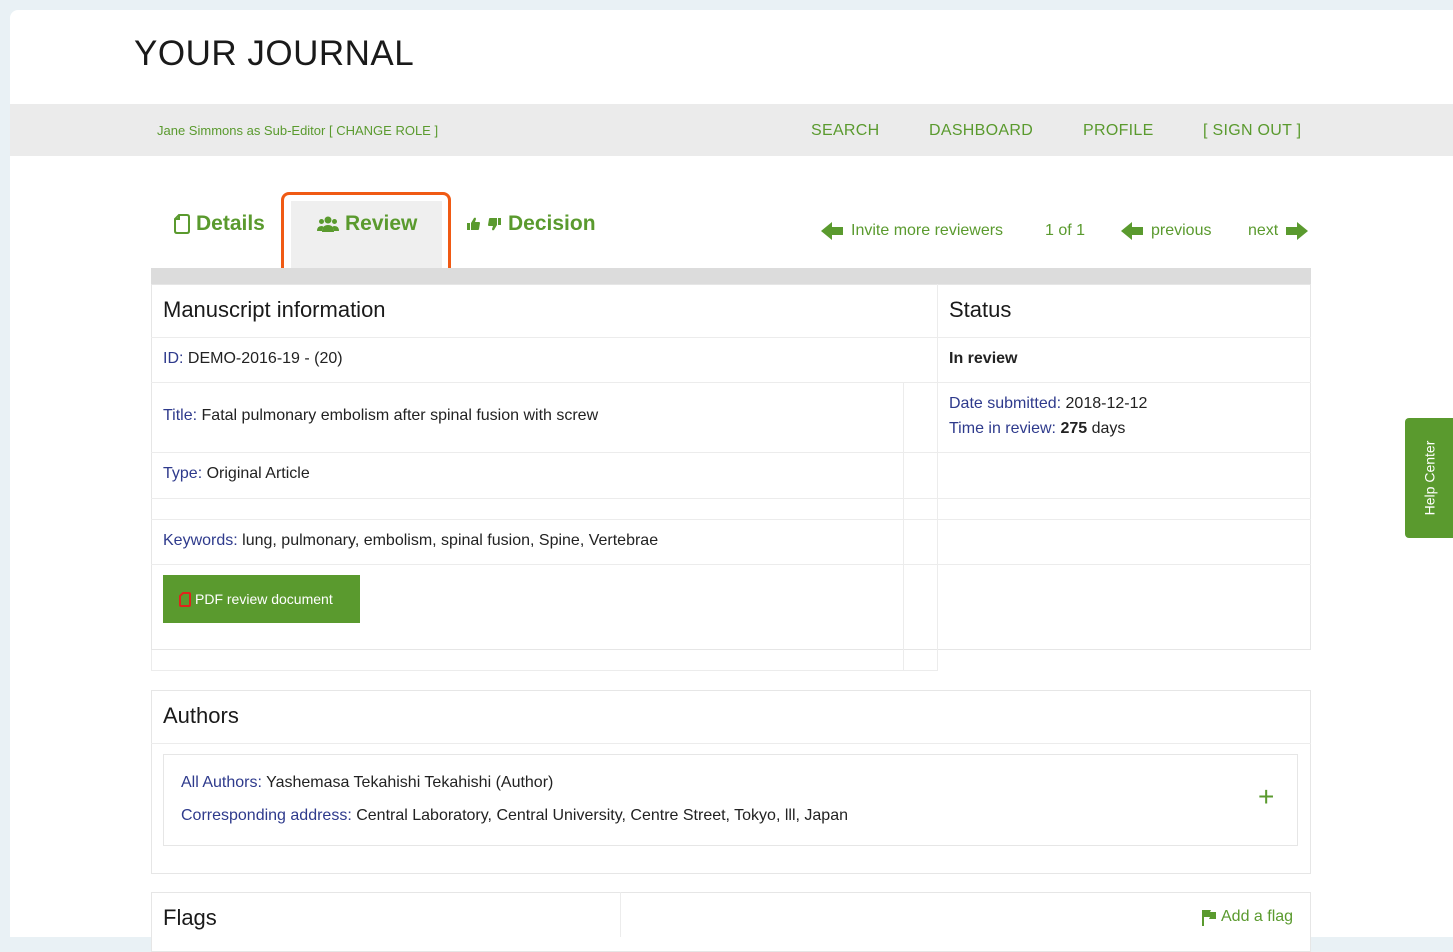 The height and width of the screenshot is (952, 1453). I want to click on tab-details: Details, so click(219, 224).